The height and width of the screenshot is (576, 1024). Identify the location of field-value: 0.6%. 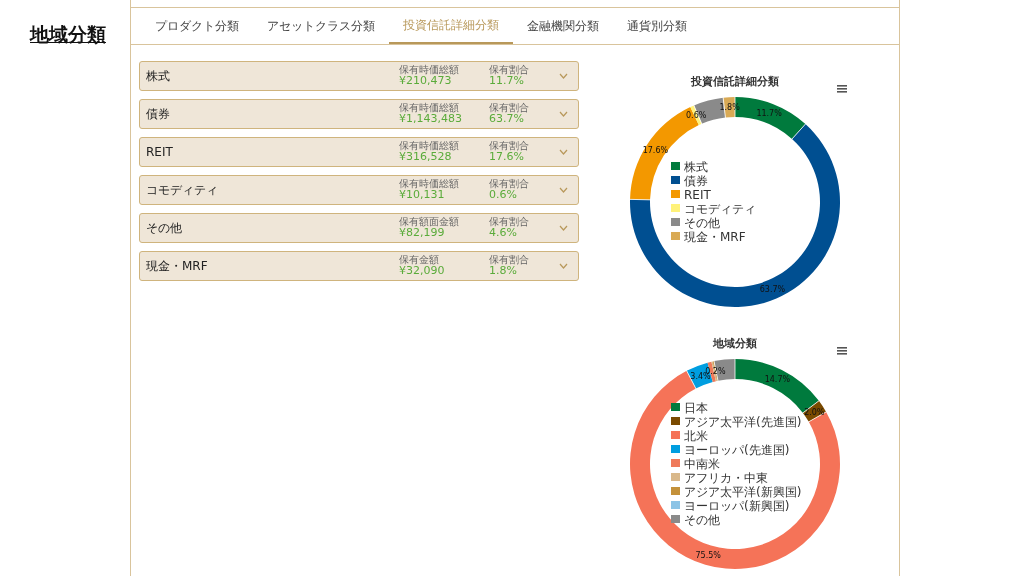
(503, 195).